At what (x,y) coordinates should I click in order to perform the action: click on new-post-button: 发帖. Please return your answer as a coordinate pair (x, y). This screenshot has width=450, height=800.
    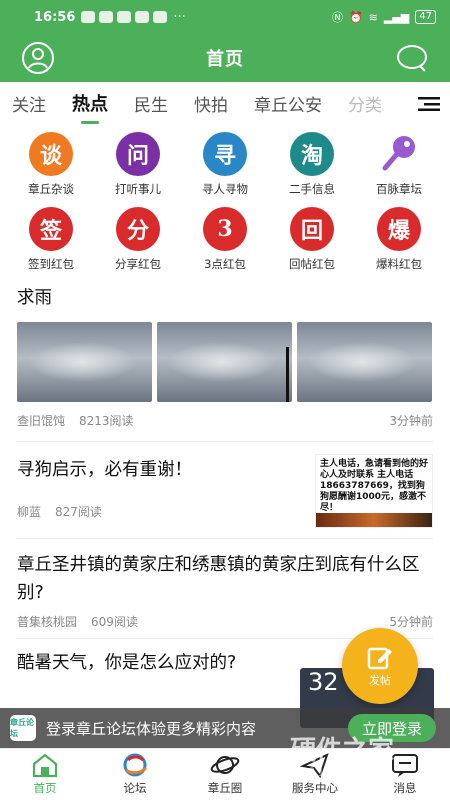
    Looking at the image, I should click on (380, 666).